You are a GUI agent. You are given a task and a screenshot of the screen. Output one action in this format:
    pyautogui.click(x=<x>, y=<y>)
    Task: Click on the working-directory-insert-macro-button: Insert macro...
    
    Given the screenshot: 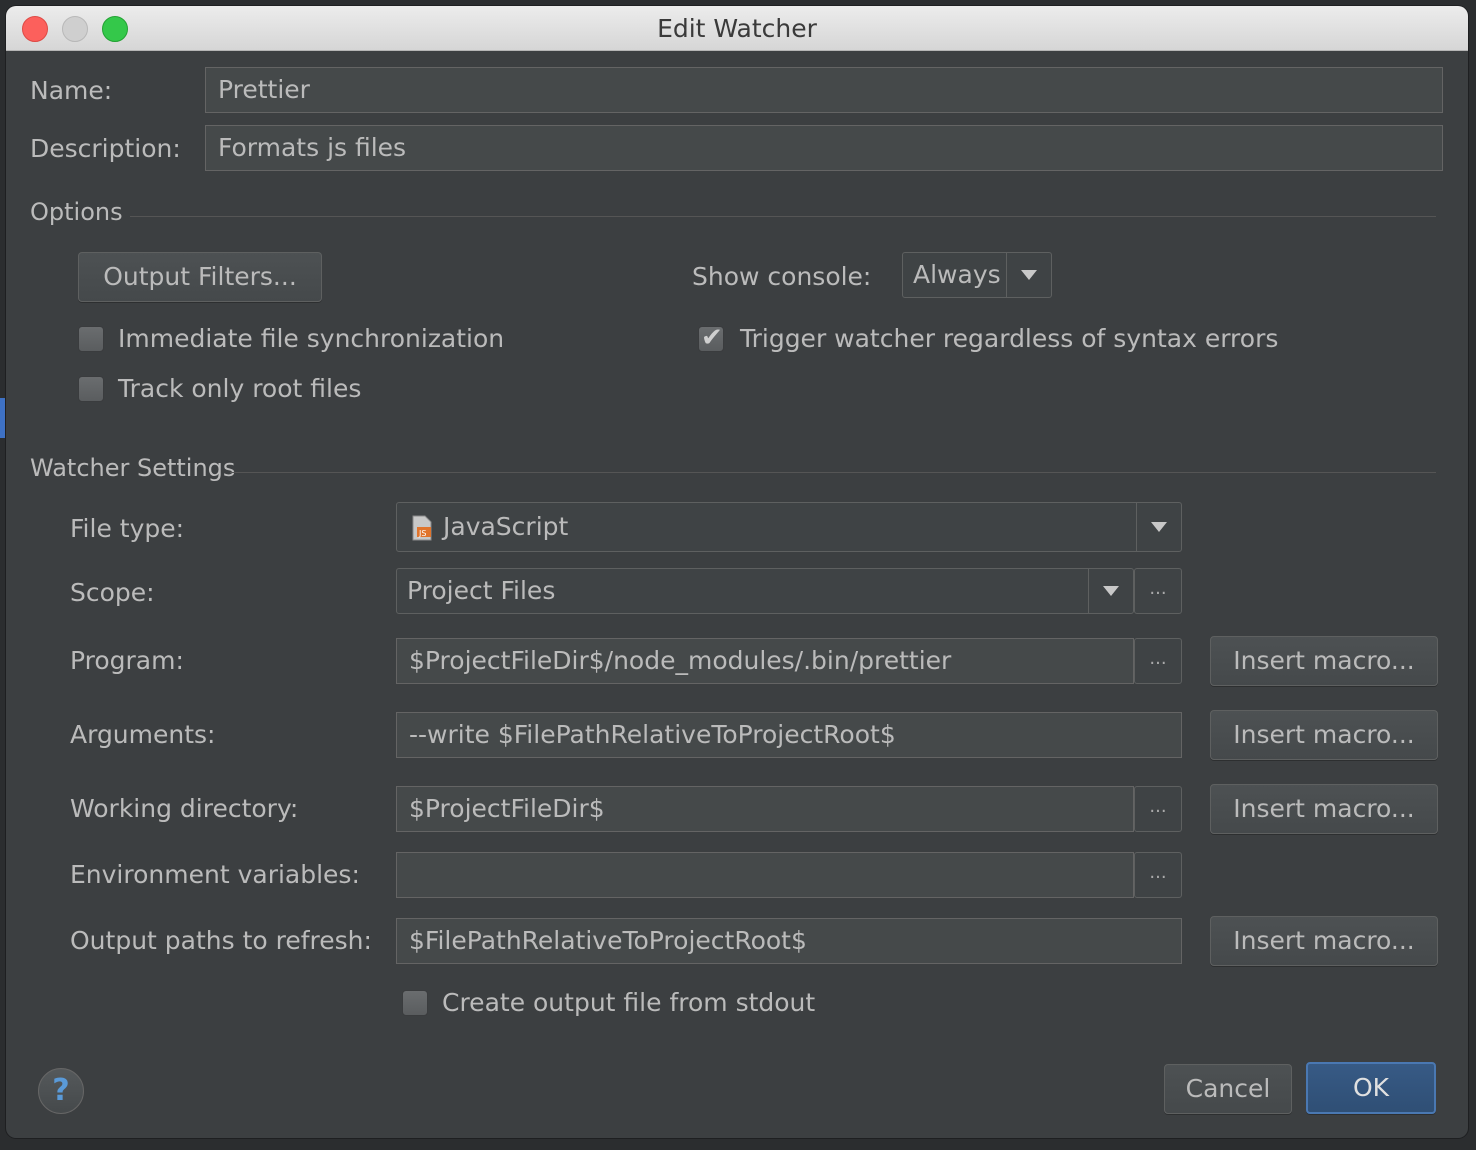 What is the action you would take?
    pyautogui.click(x=1324, y=809)
    